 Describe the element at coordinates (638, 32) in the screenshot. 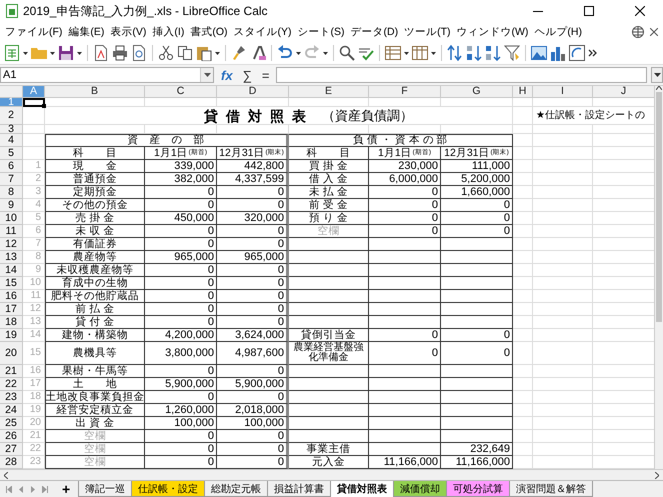

I see `globe-icon` at that location.